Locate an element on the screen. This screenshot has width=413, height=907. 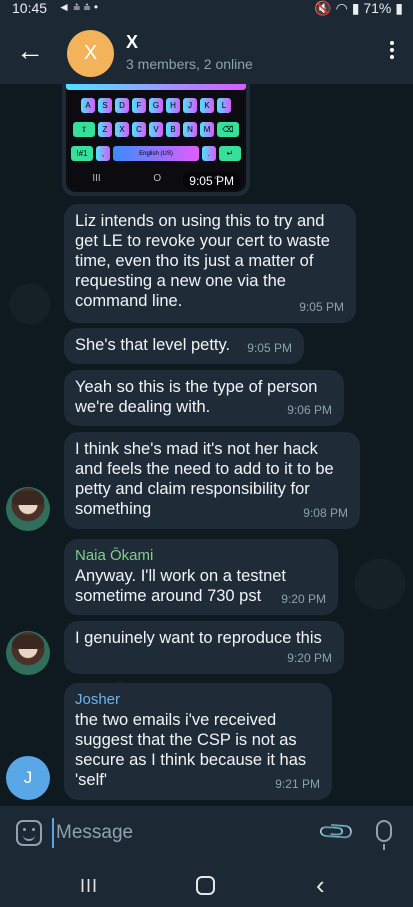
symbols-key: !#1 is located at coordinates (82, 153).